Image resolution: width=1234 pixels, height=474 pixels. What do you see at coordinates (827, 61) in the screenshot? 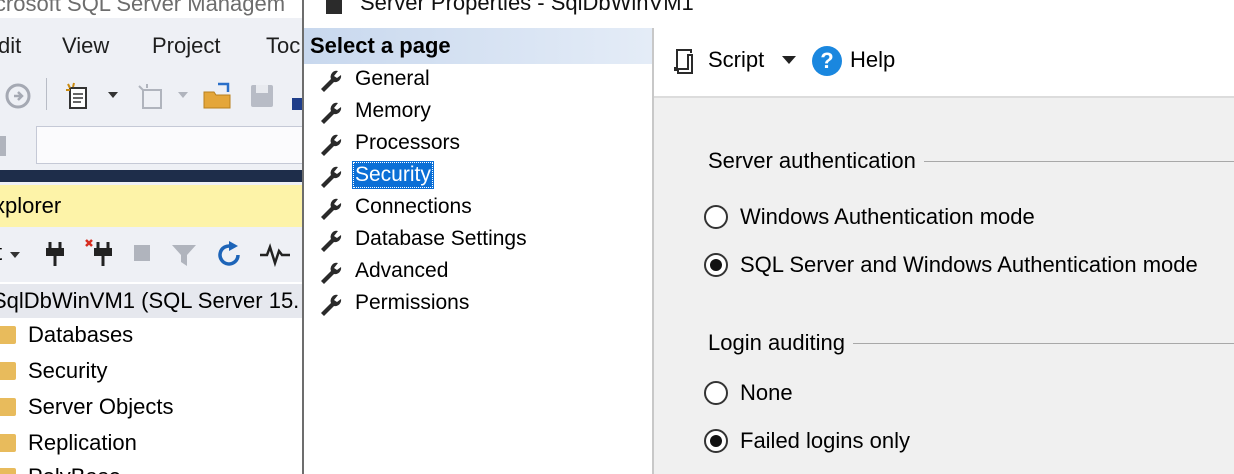
I see `help-icon: ?` at bounding box center [827, 61].